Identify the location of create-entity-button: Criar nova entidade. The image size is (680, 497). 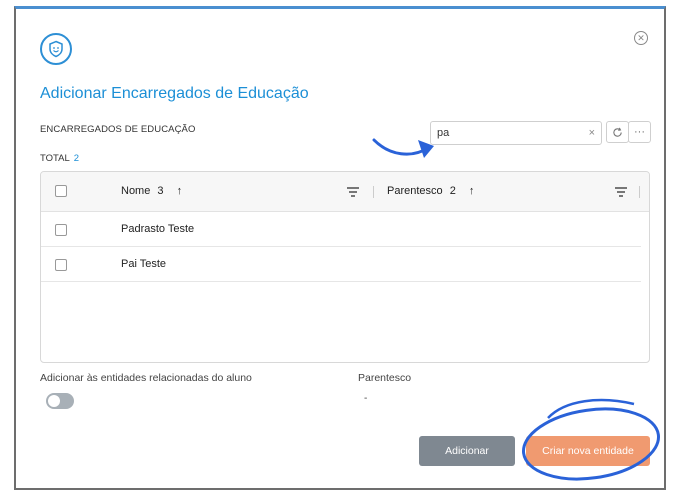
(588, 451).